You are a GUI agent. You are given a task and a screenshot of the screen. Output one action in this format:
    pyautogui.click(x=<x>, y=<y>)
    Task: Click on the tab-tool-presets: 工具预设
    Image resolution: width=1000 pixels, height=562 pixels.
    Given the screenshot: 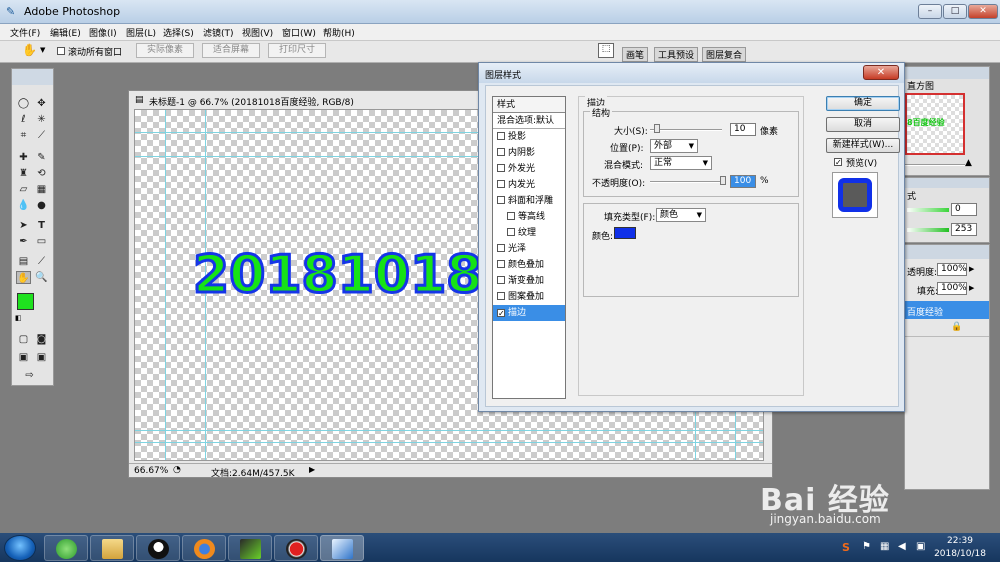 What is the action you would take?
    pyautogui.click(x=676, y=54)
    